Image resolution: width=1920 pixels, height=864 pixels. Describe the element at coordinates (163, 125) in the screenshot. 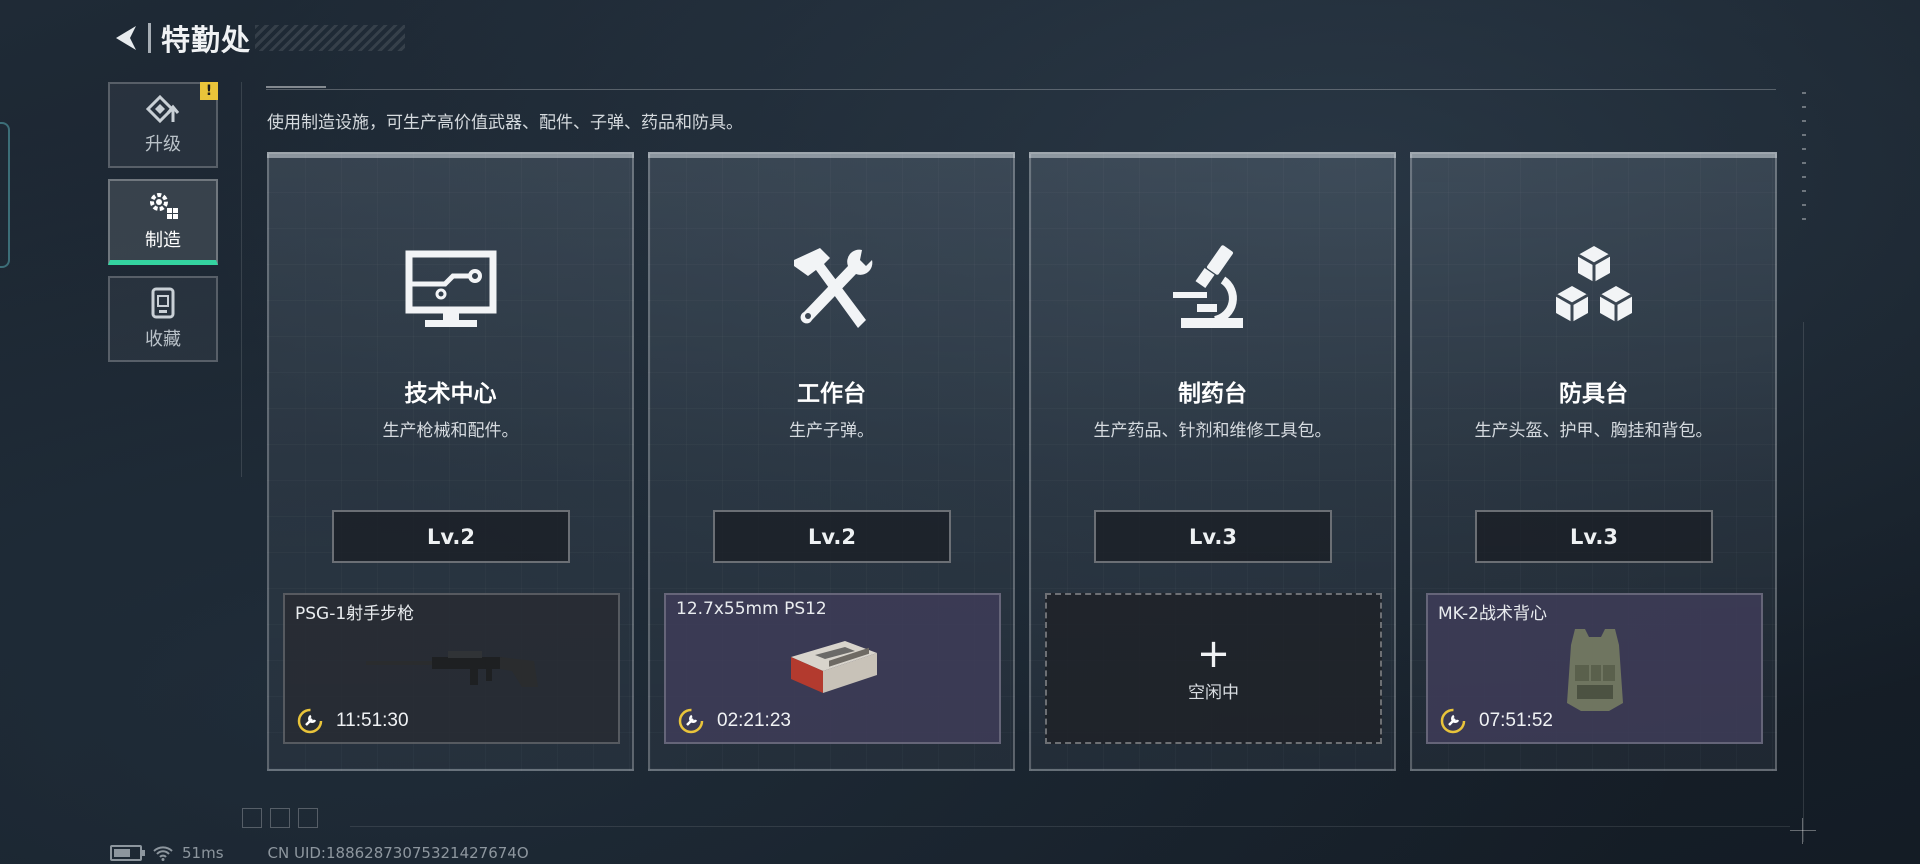

I see `nav-item-upgrade: ! 升级` at that location.